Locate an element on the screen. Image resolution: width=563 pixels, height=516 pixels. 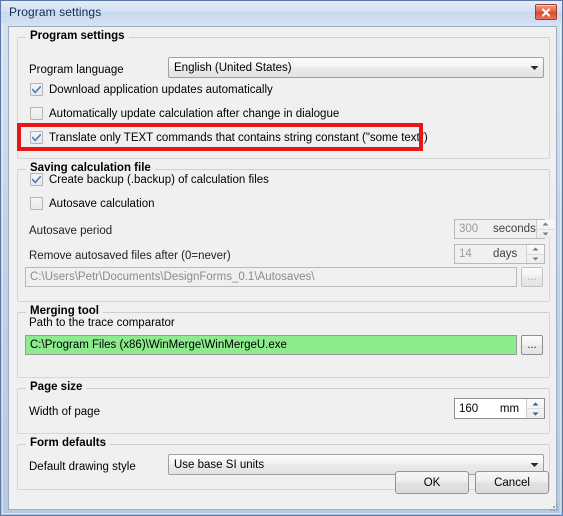
width-of-page-value: 160 is located at coordinates (469, 408).